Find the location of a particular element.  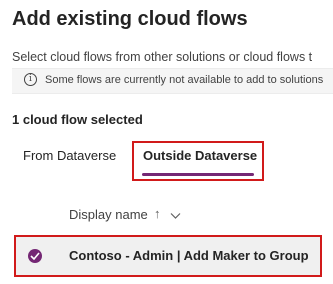

table-row: Contoso - Admin | Add Maker to Group is located at coordinates (168, 256).